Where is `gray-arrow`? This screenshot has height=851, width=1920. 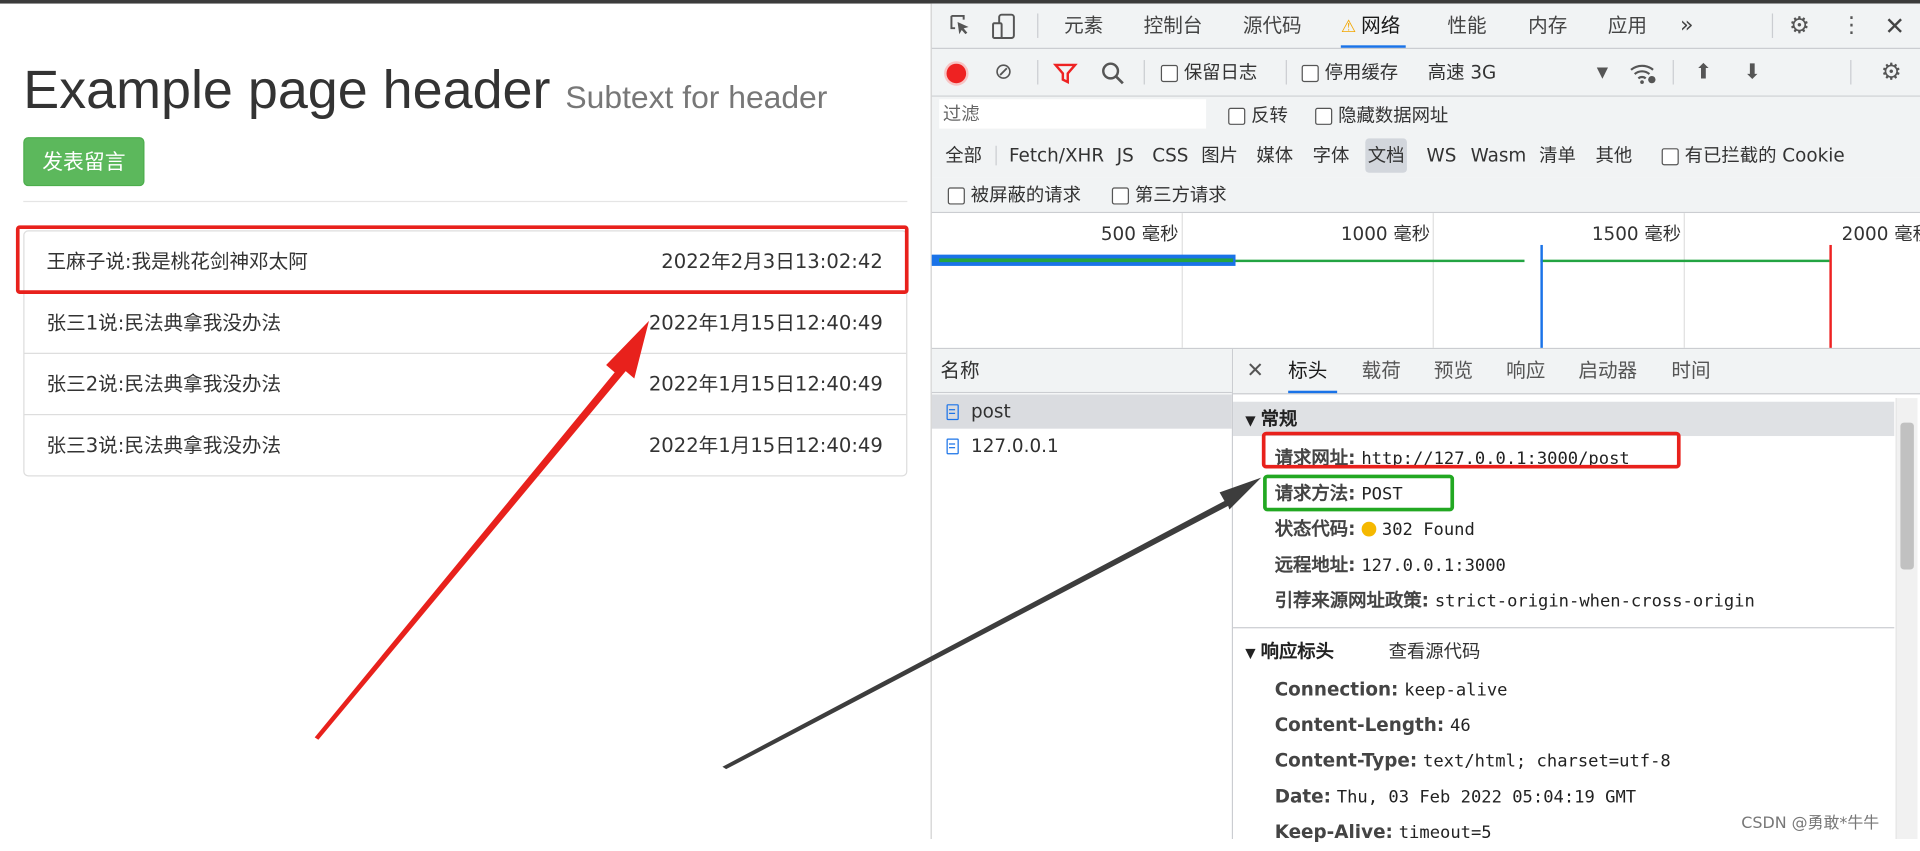 gray-arrow is located at coordinates (992, 623).